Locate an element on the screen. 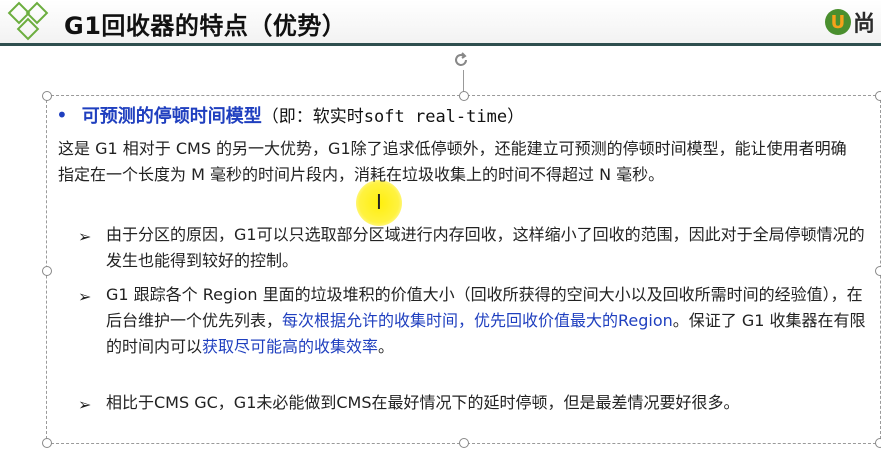 The width and height of the screenshot is (881, 449). brand-text: 尚 is located at coordinates (863, 24).